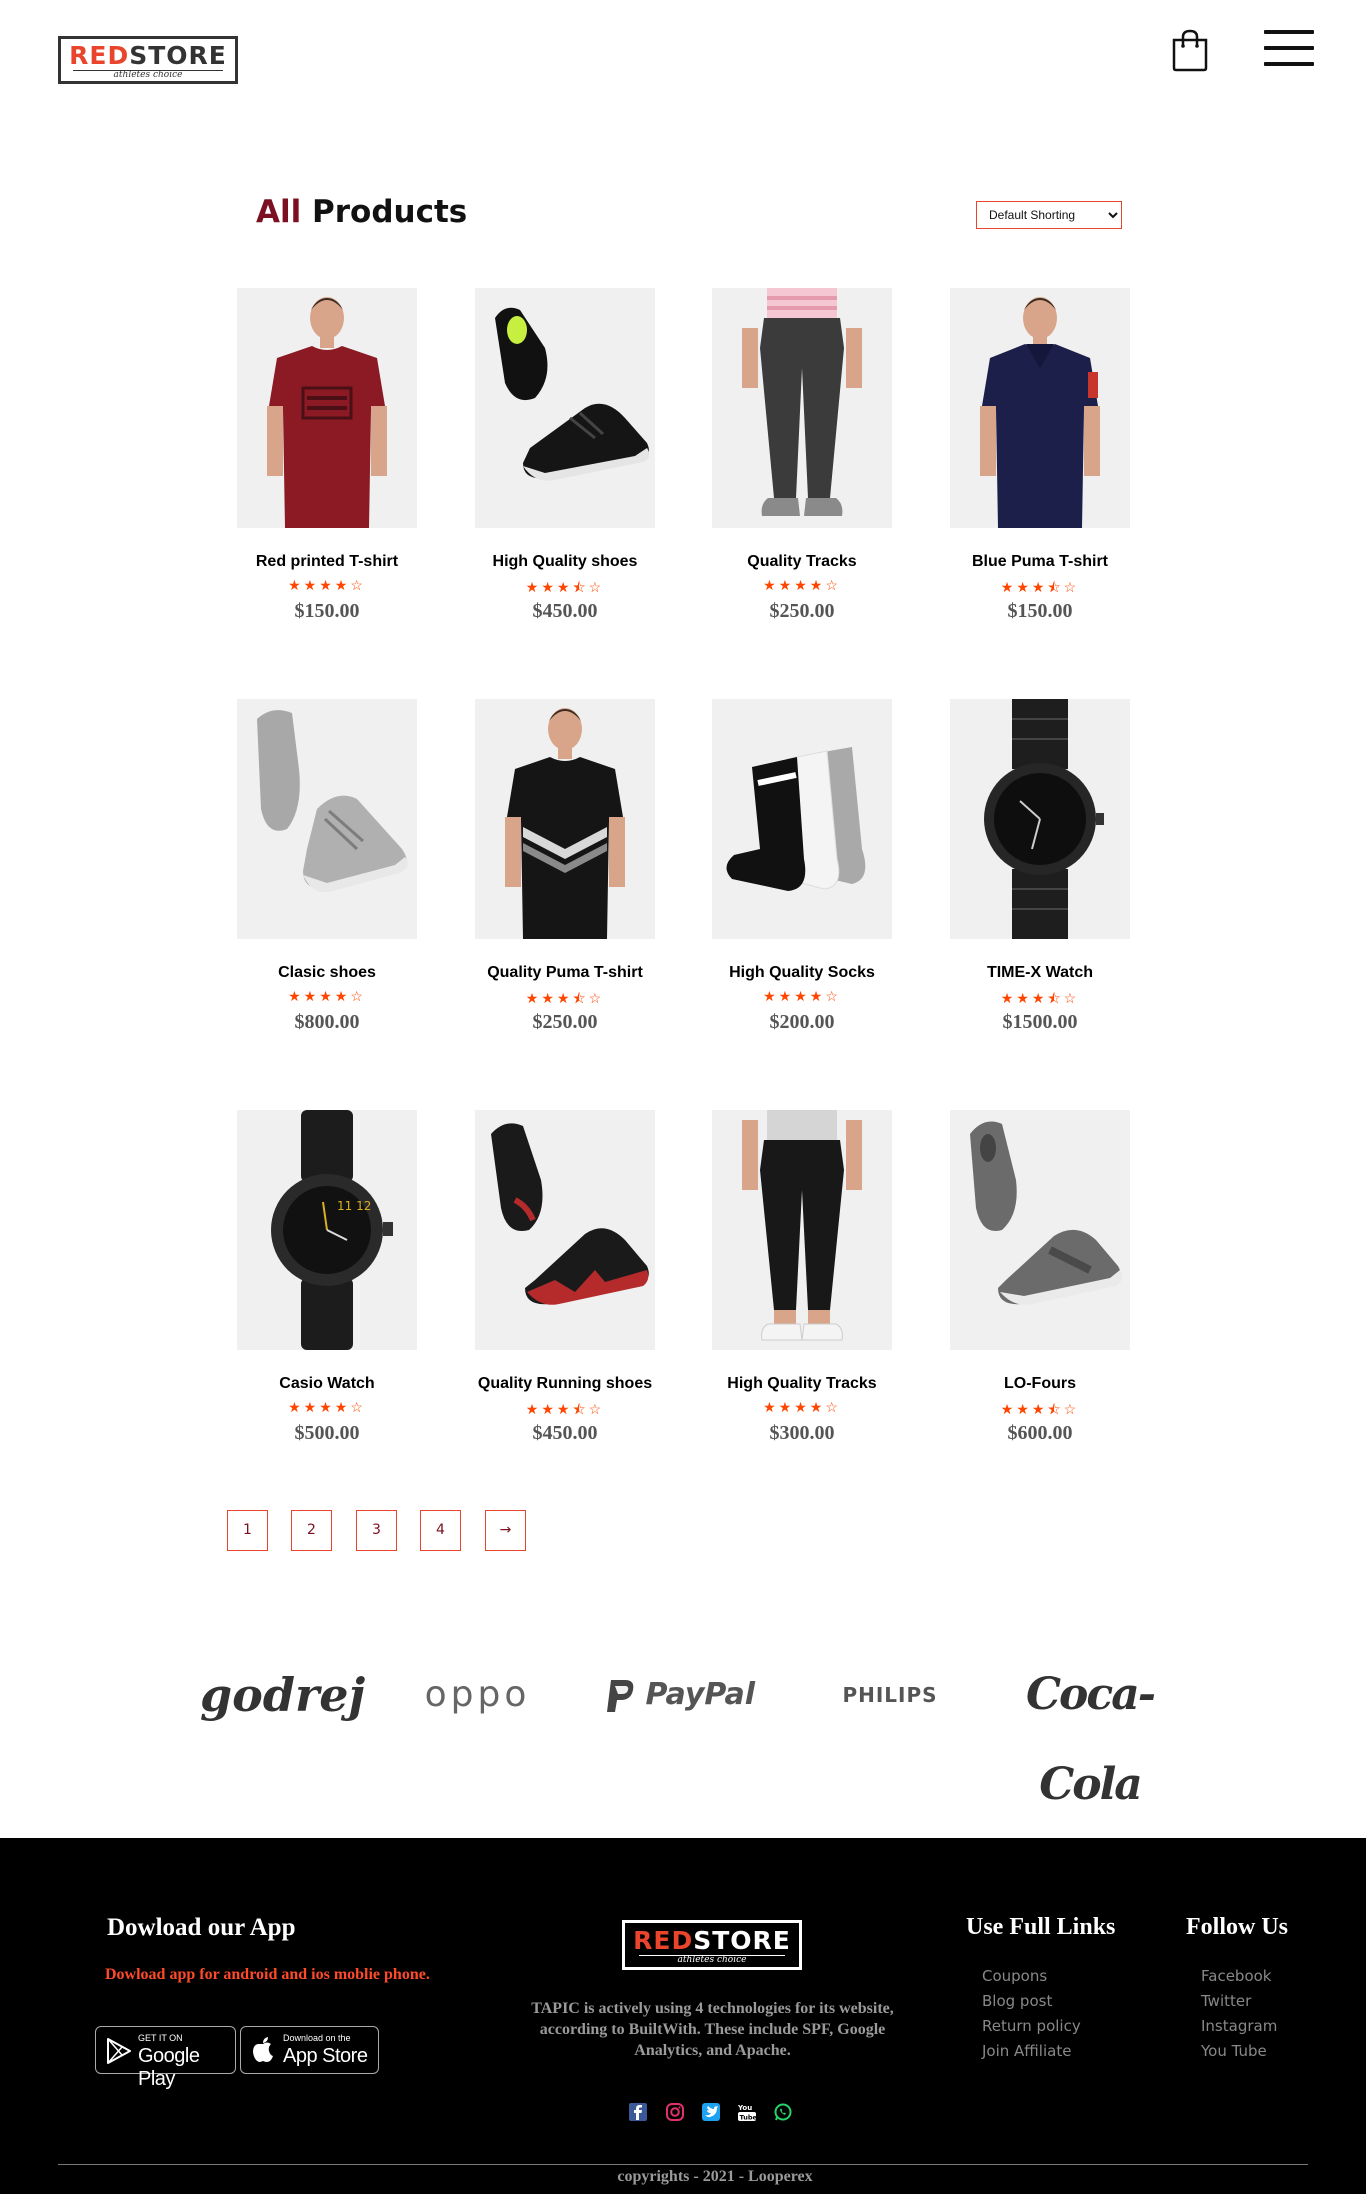 The height and width of the screenshot is (2194, 1366). I want to click on product-name: High Quality Tracks, so click(802, 1385).